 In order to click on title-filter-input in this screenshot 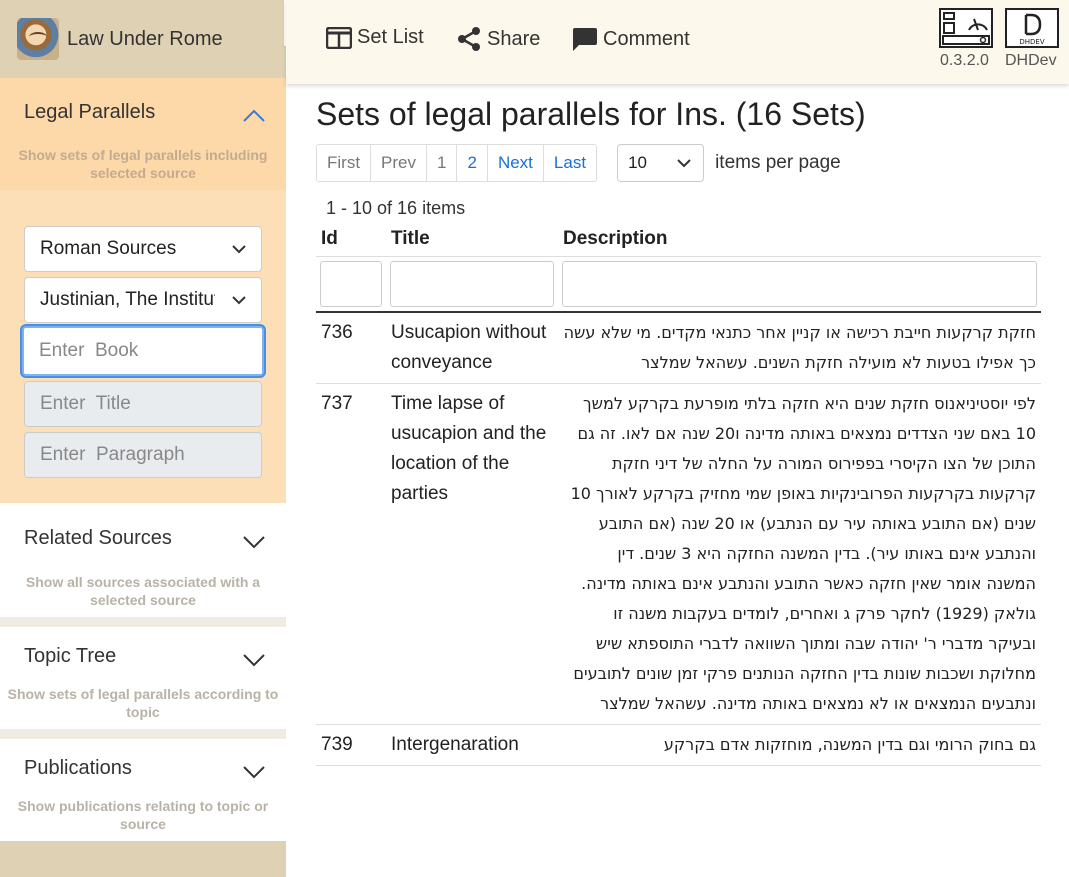, I will do `click(472, 283)`.